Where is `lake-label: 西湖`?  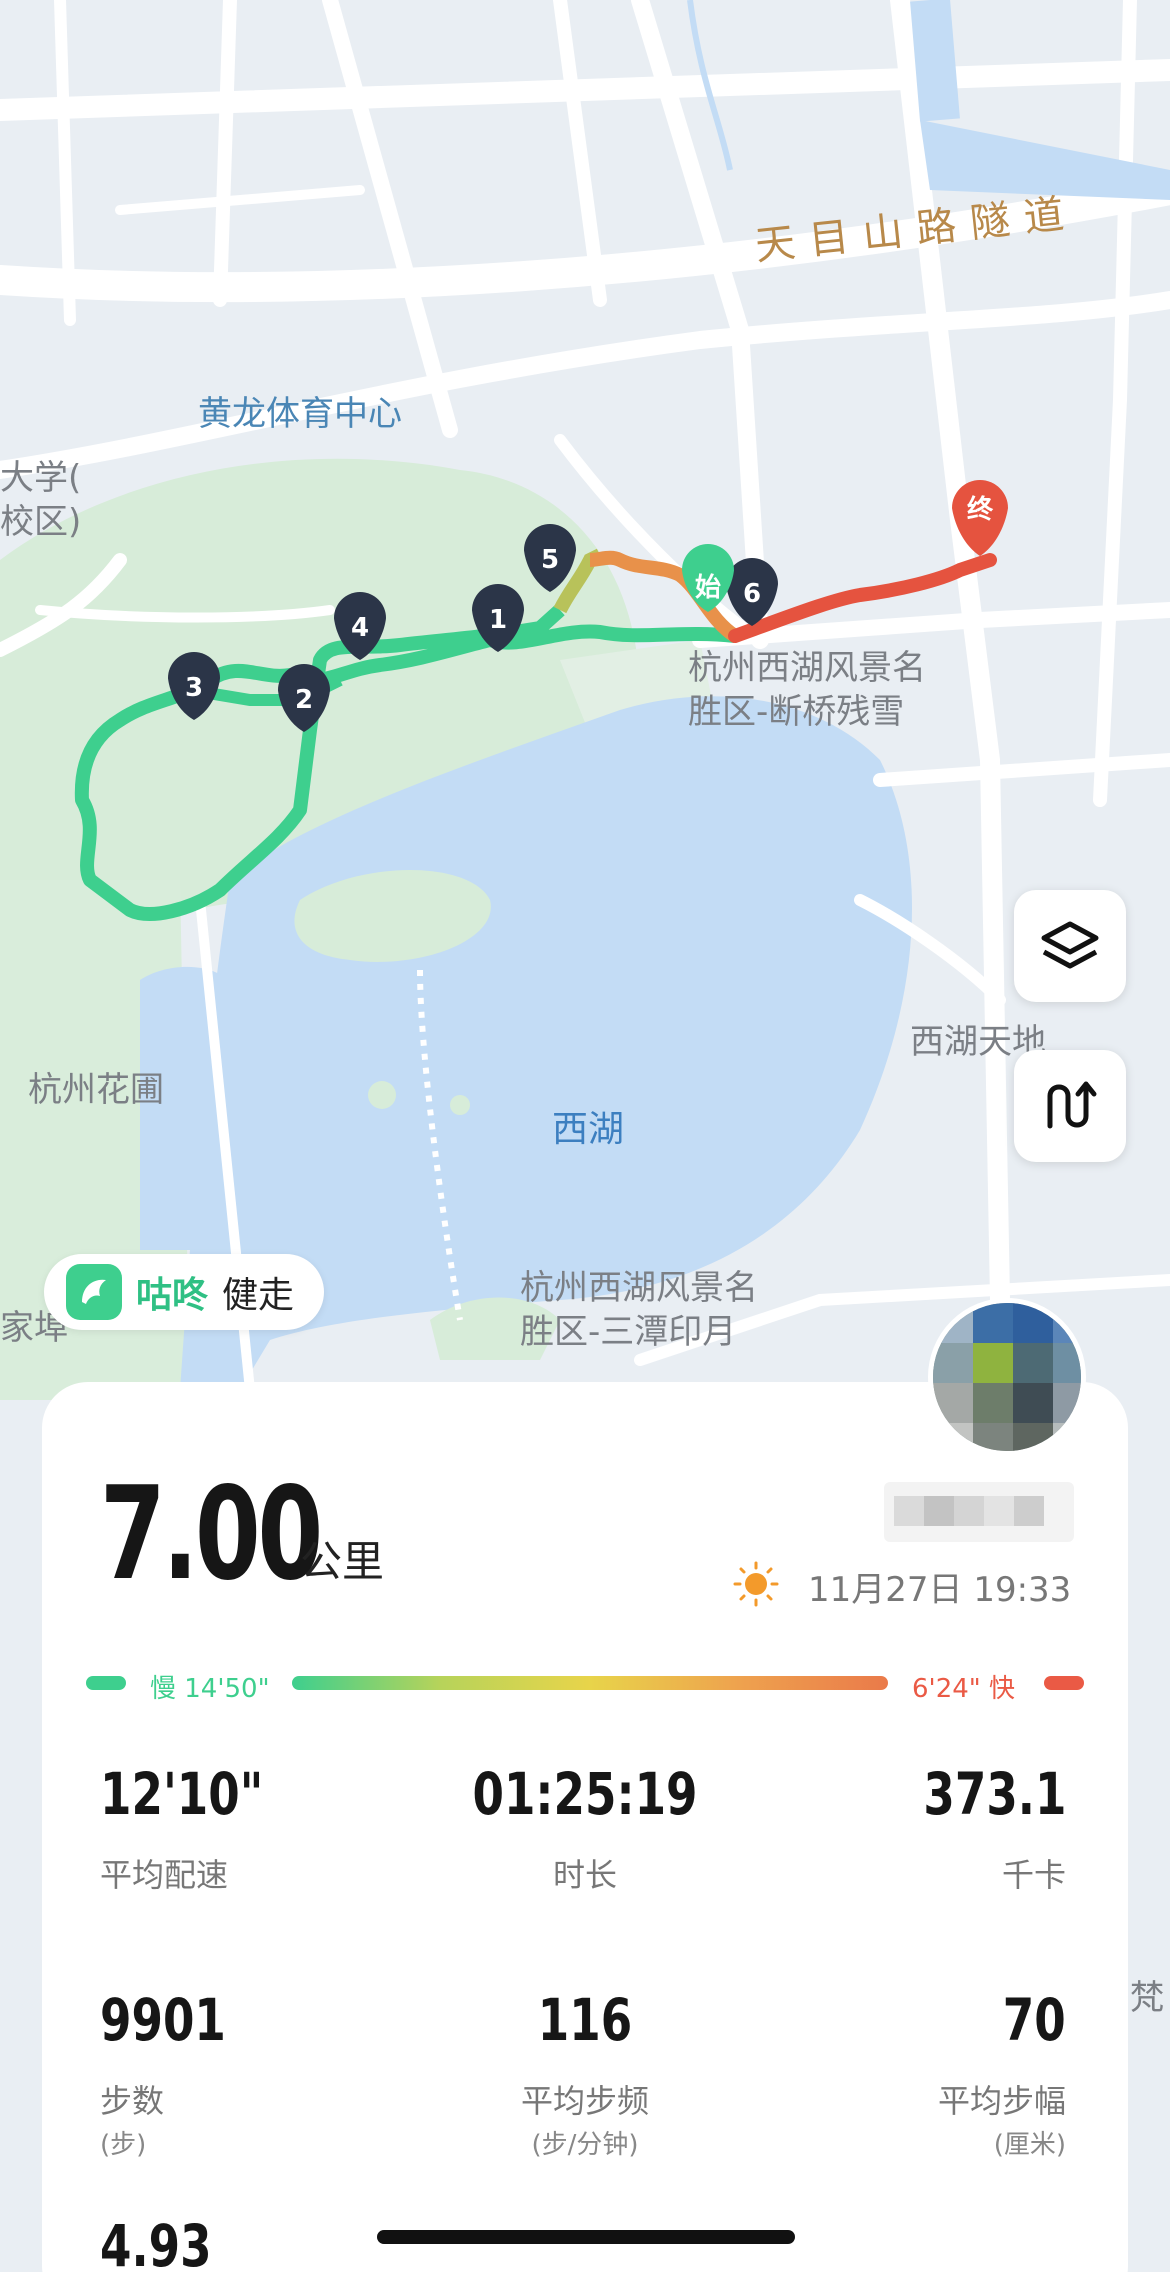
lake-label: 西湖 is located at coordinates (588, 1129).